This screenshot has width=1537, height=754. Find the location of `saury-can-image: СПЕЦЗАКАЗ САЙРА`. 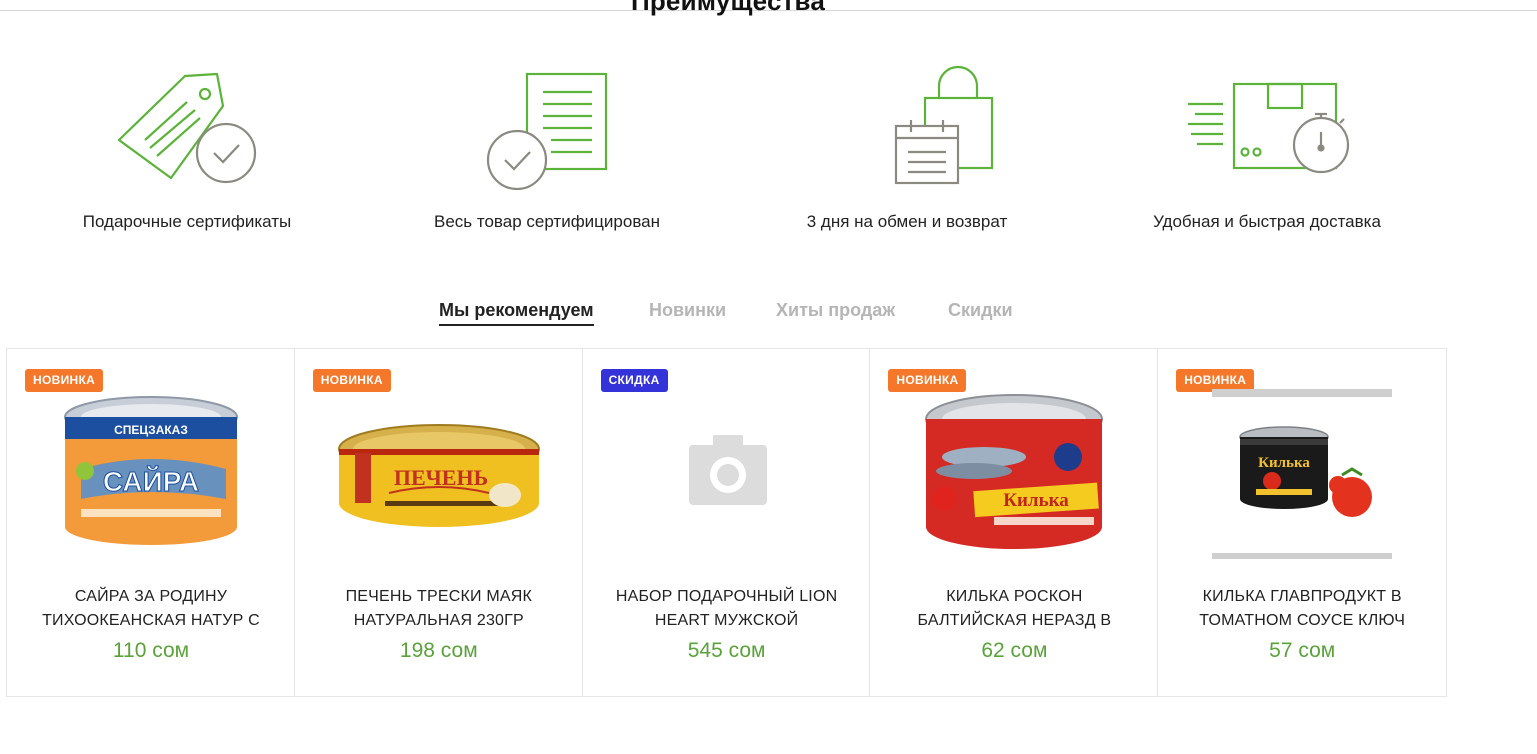

saury-can-image: СПЕЦЗАКАЗ САЙРА is located at coordinates (151, 474).